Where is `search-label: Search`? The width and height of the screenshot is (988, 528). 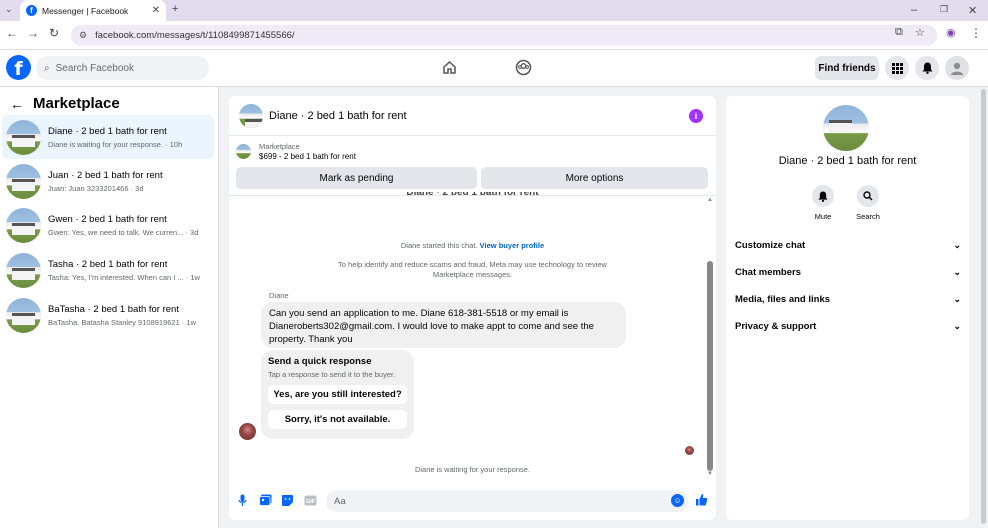
search-label: Search is located at coordinates (868, 216).